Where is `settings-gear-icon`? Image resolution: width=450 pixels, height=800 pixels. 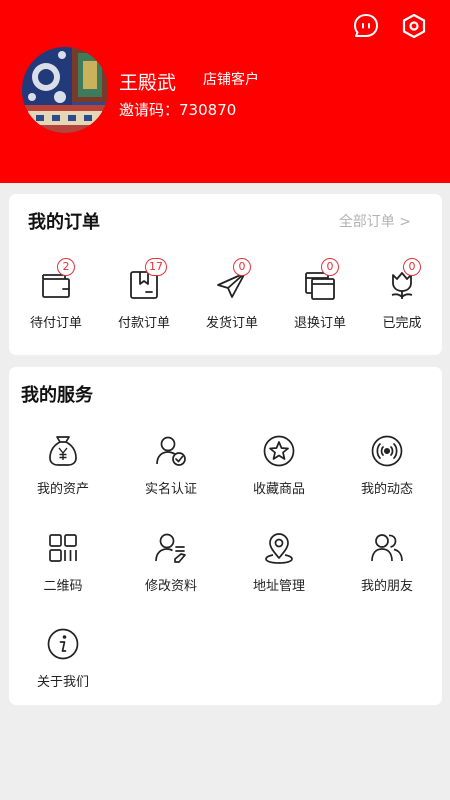
settings-gear-icon is located at coordinates (414, 26).